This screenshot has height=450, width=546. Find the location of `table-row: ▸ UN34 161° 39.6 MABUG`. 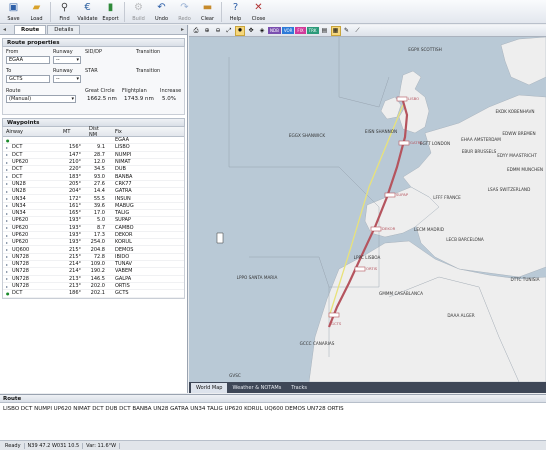

table-row: ▸ UN34 161° 39.6 MABUG is located at coordinates (93, 206).